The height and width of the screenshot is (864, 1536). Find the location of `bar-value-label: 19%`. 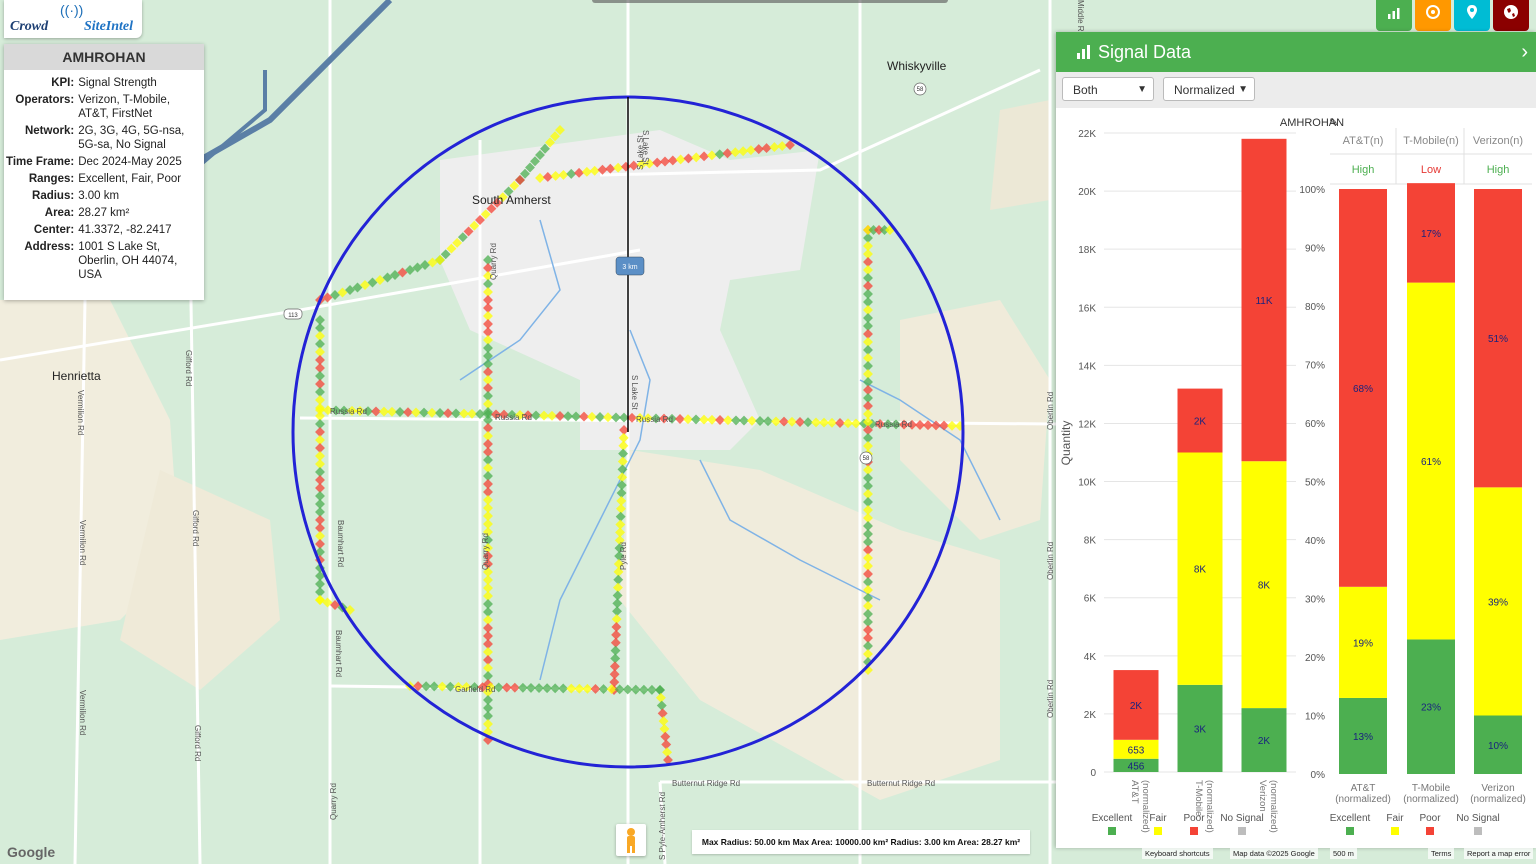

bar-value-label: 19% is located at coordinates (1363, 643).